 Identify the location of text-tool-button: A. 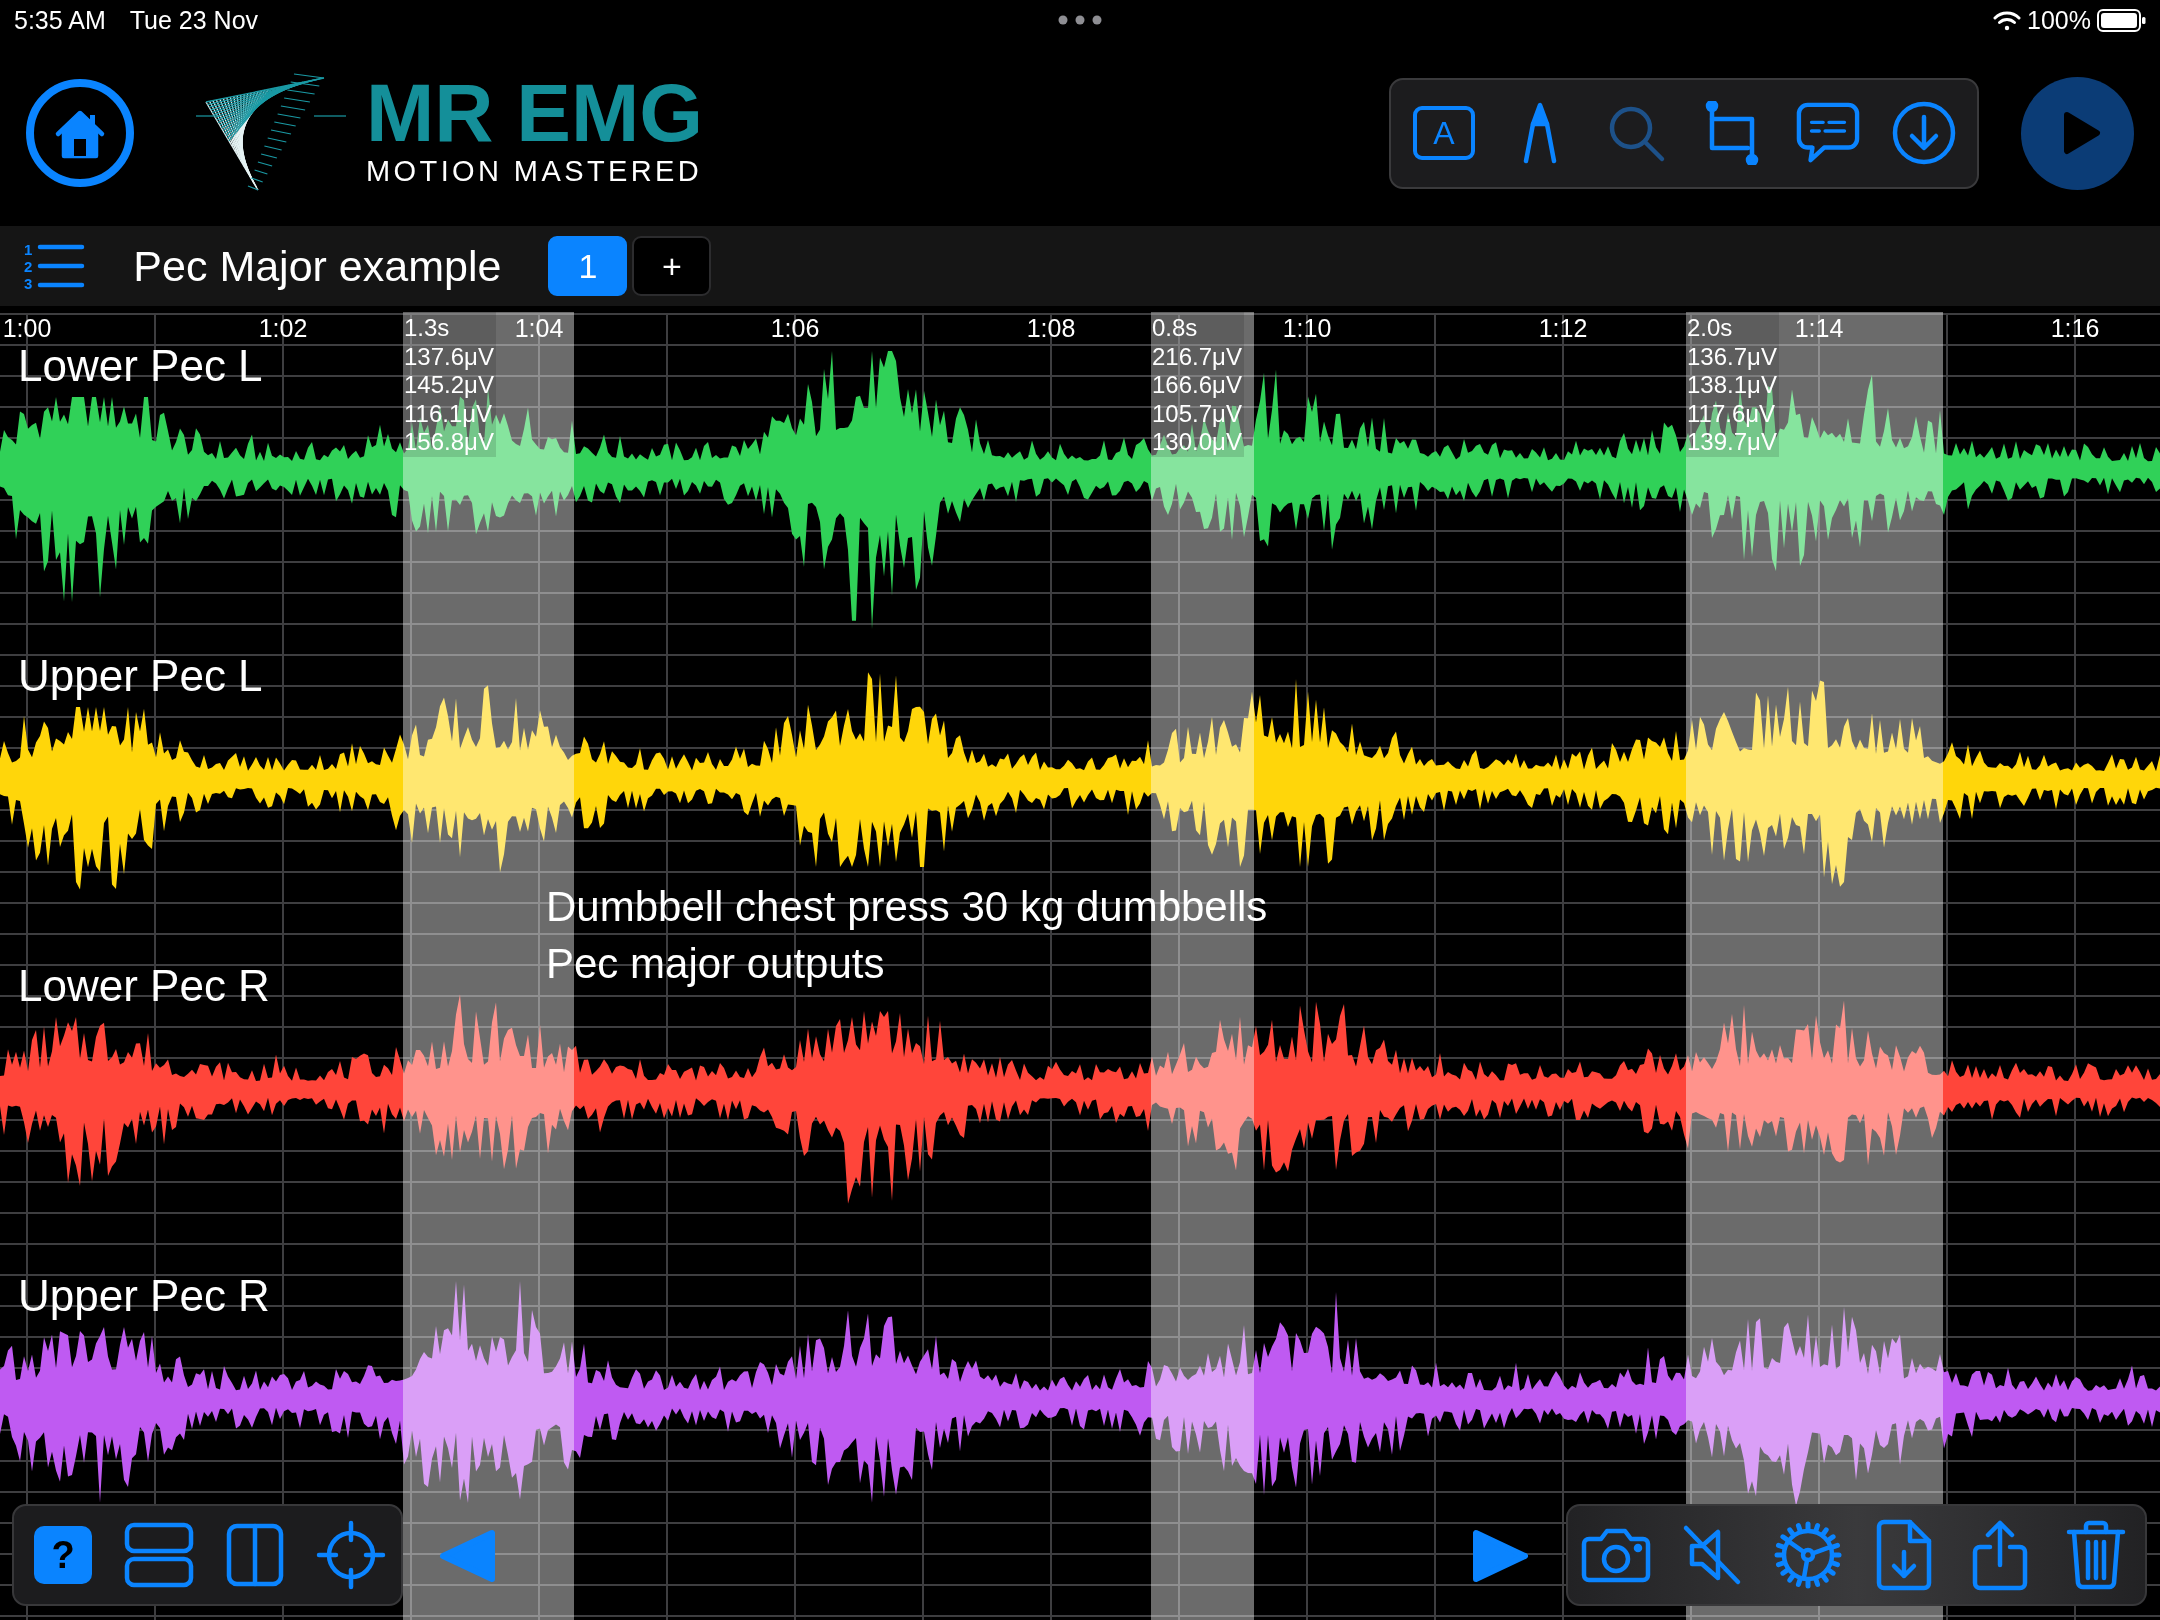
(1444, 133).